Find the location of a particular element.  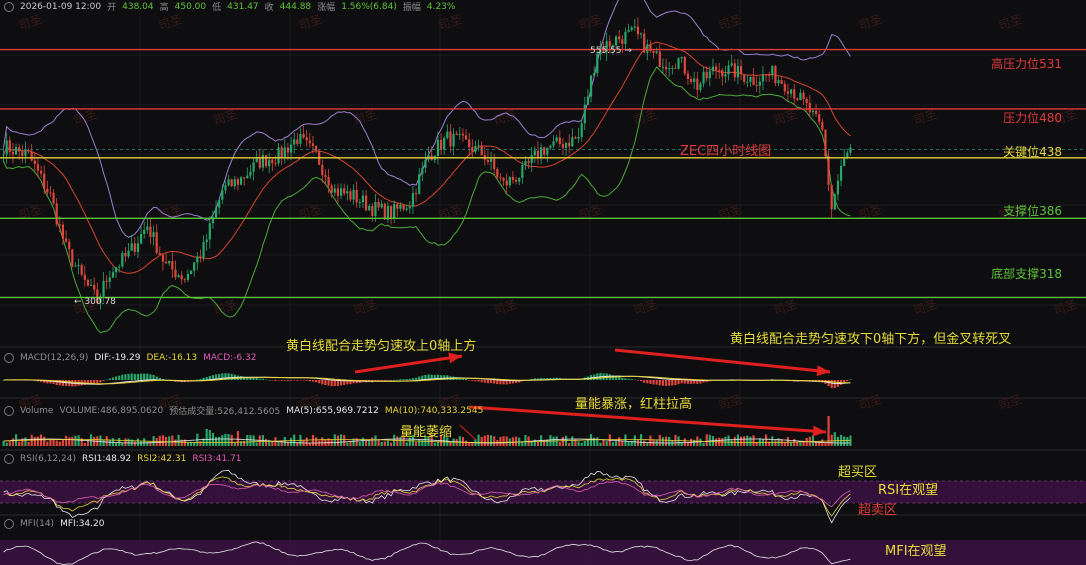

high-value: 450.00 is located at coordinates (190, 6).